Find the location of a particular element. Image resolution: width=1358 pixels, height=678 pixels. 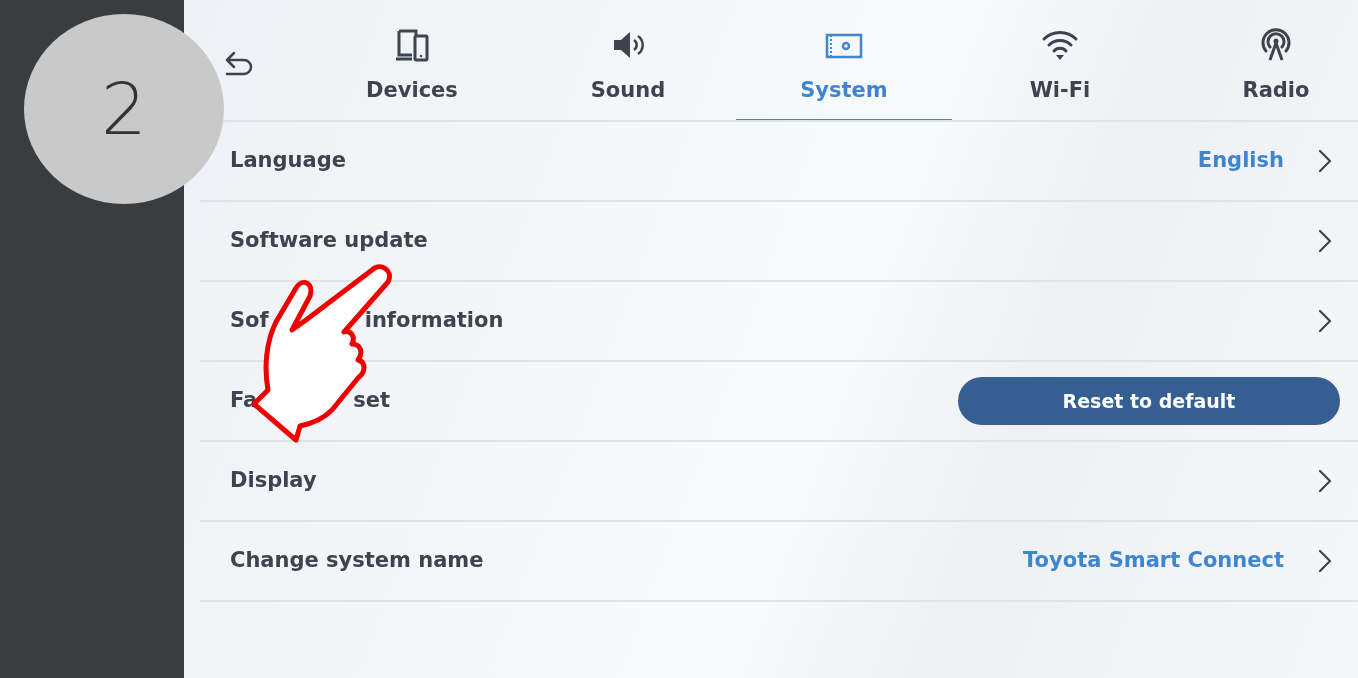

setting-label: Change system name is located at coordinates (357, 561).